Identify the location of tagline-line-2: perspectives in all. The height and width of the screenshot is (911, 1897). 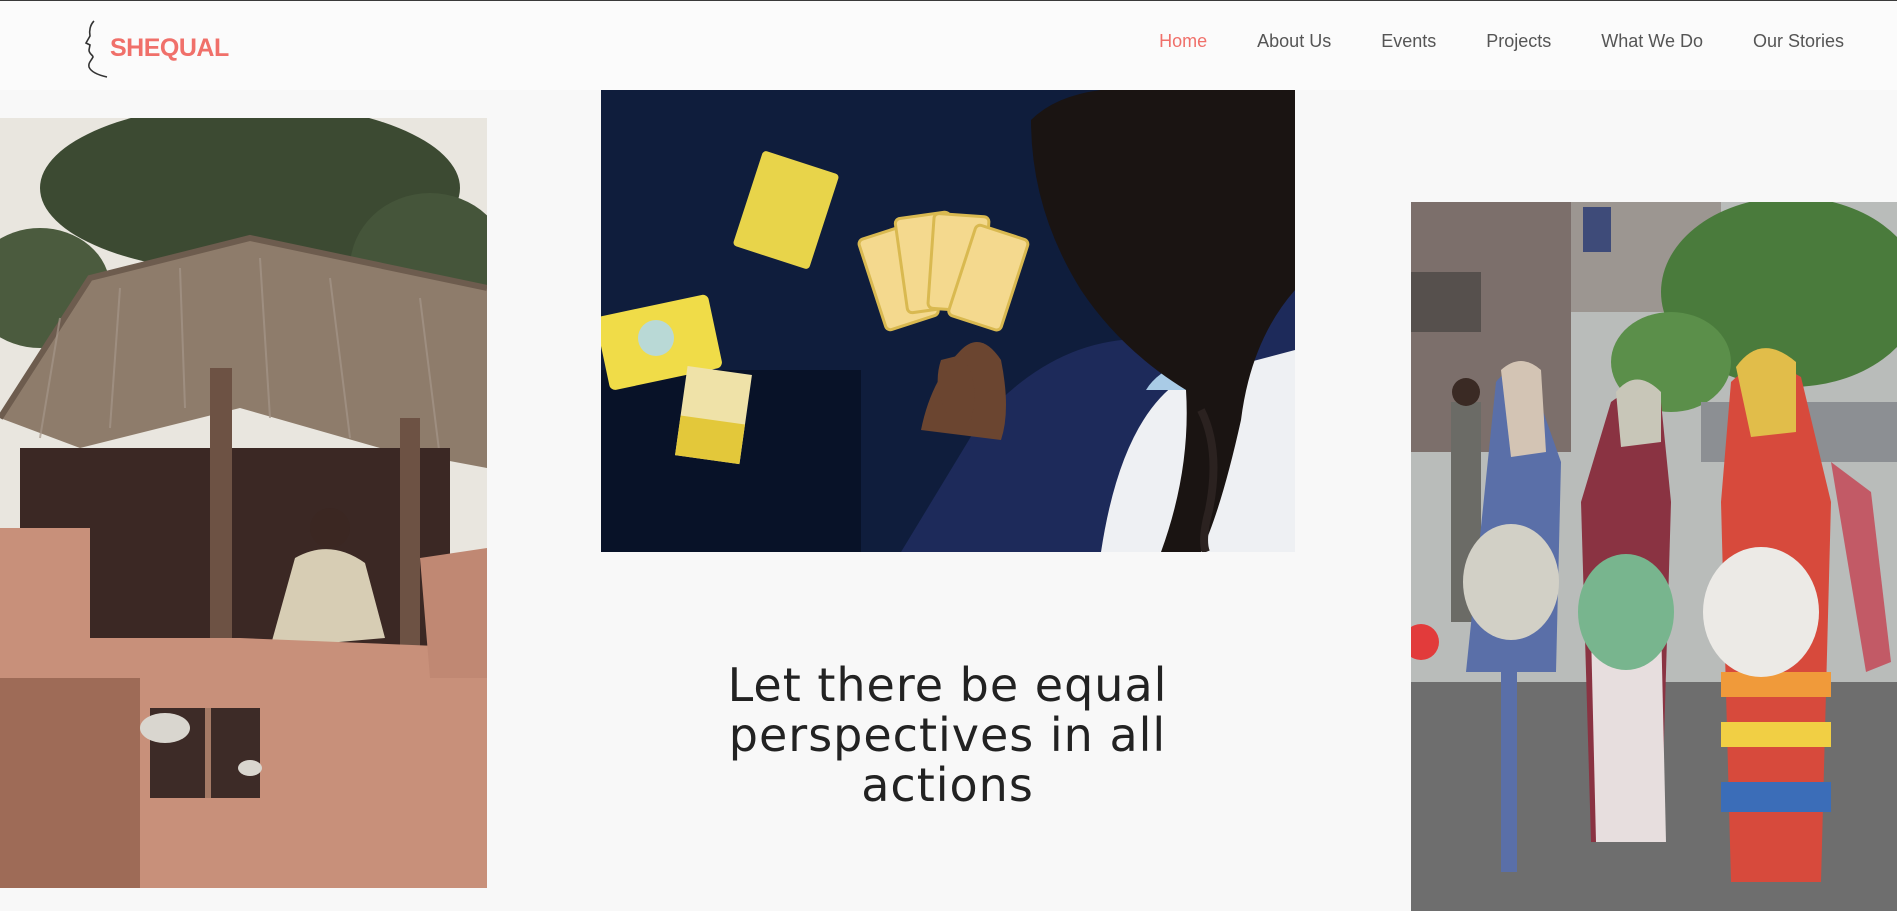
(947, 735).